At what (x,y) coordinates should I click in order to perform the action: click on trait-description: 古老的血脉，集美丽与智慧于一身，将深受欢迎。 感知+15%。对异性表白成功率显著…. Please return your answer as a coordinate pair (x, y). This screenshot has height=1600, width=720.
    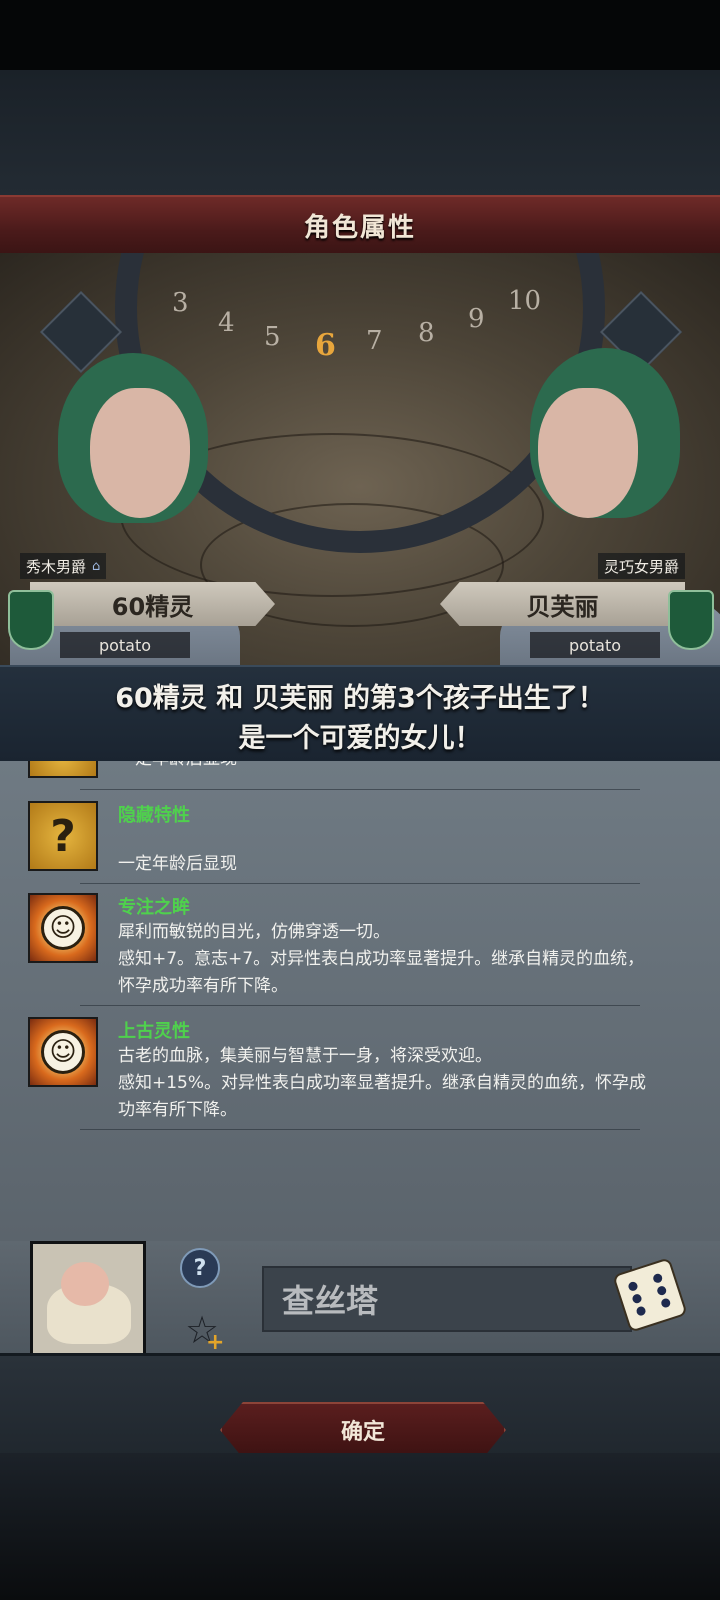
    Looking at the image, I should click on (382, 1083).